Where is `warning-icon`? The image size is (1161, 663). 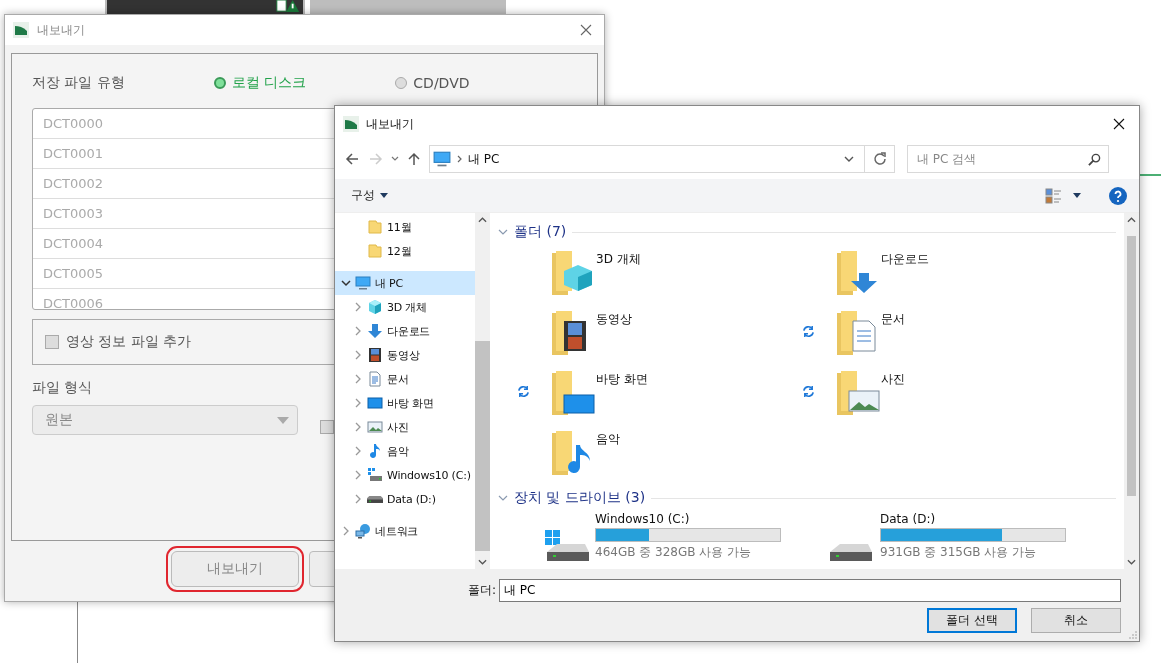
warning-icon is located at coordinates (288, 6).